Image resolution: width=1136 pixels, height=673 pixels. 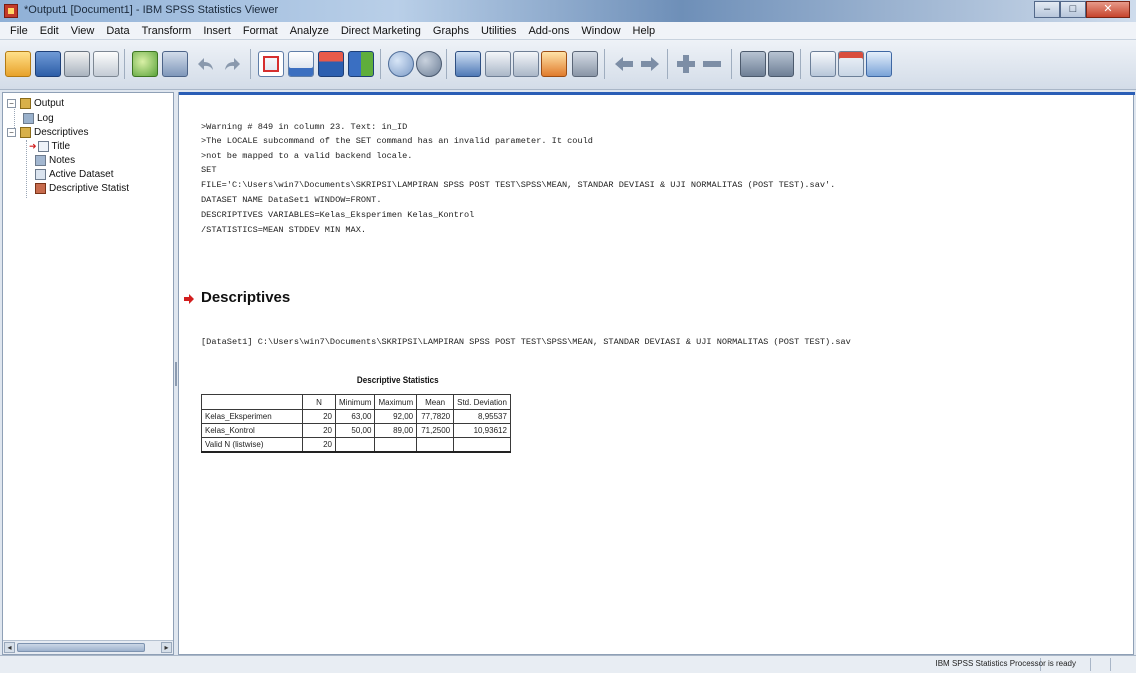 I want to click on table-header-cell: Minimum, so click(x=355, y=402).